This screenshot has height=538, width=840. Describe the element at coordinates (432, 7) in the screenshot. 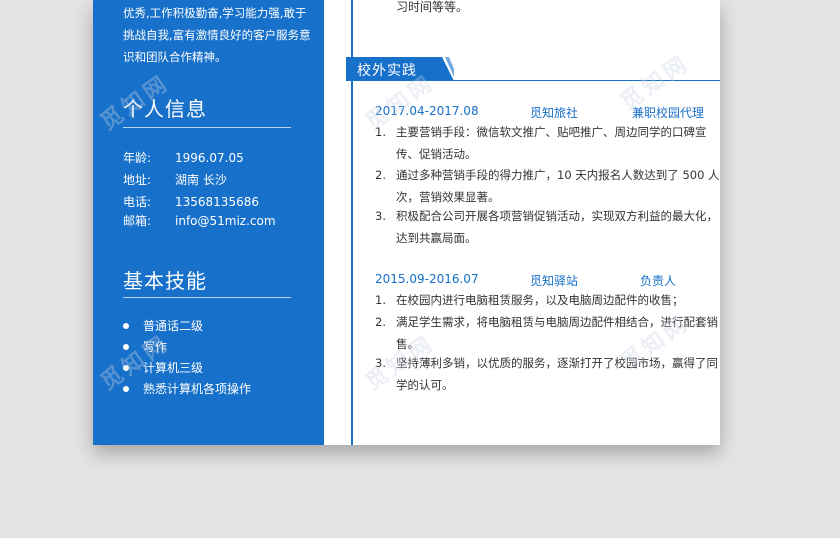

I see `previous-section-fragment: 习时间等等。` at that location.